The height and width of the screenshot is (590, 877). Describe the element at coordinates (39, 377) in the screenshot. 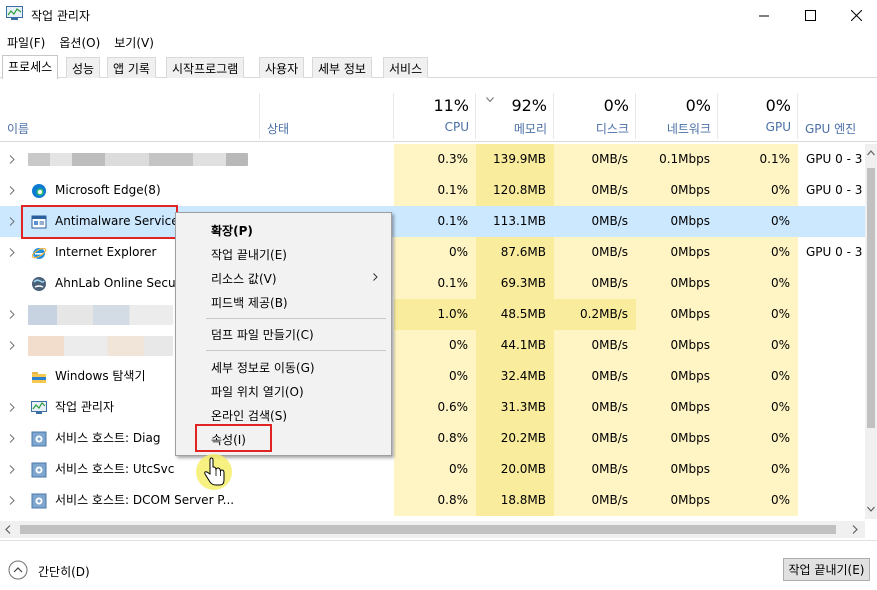

I see `folder-icon` at that location.